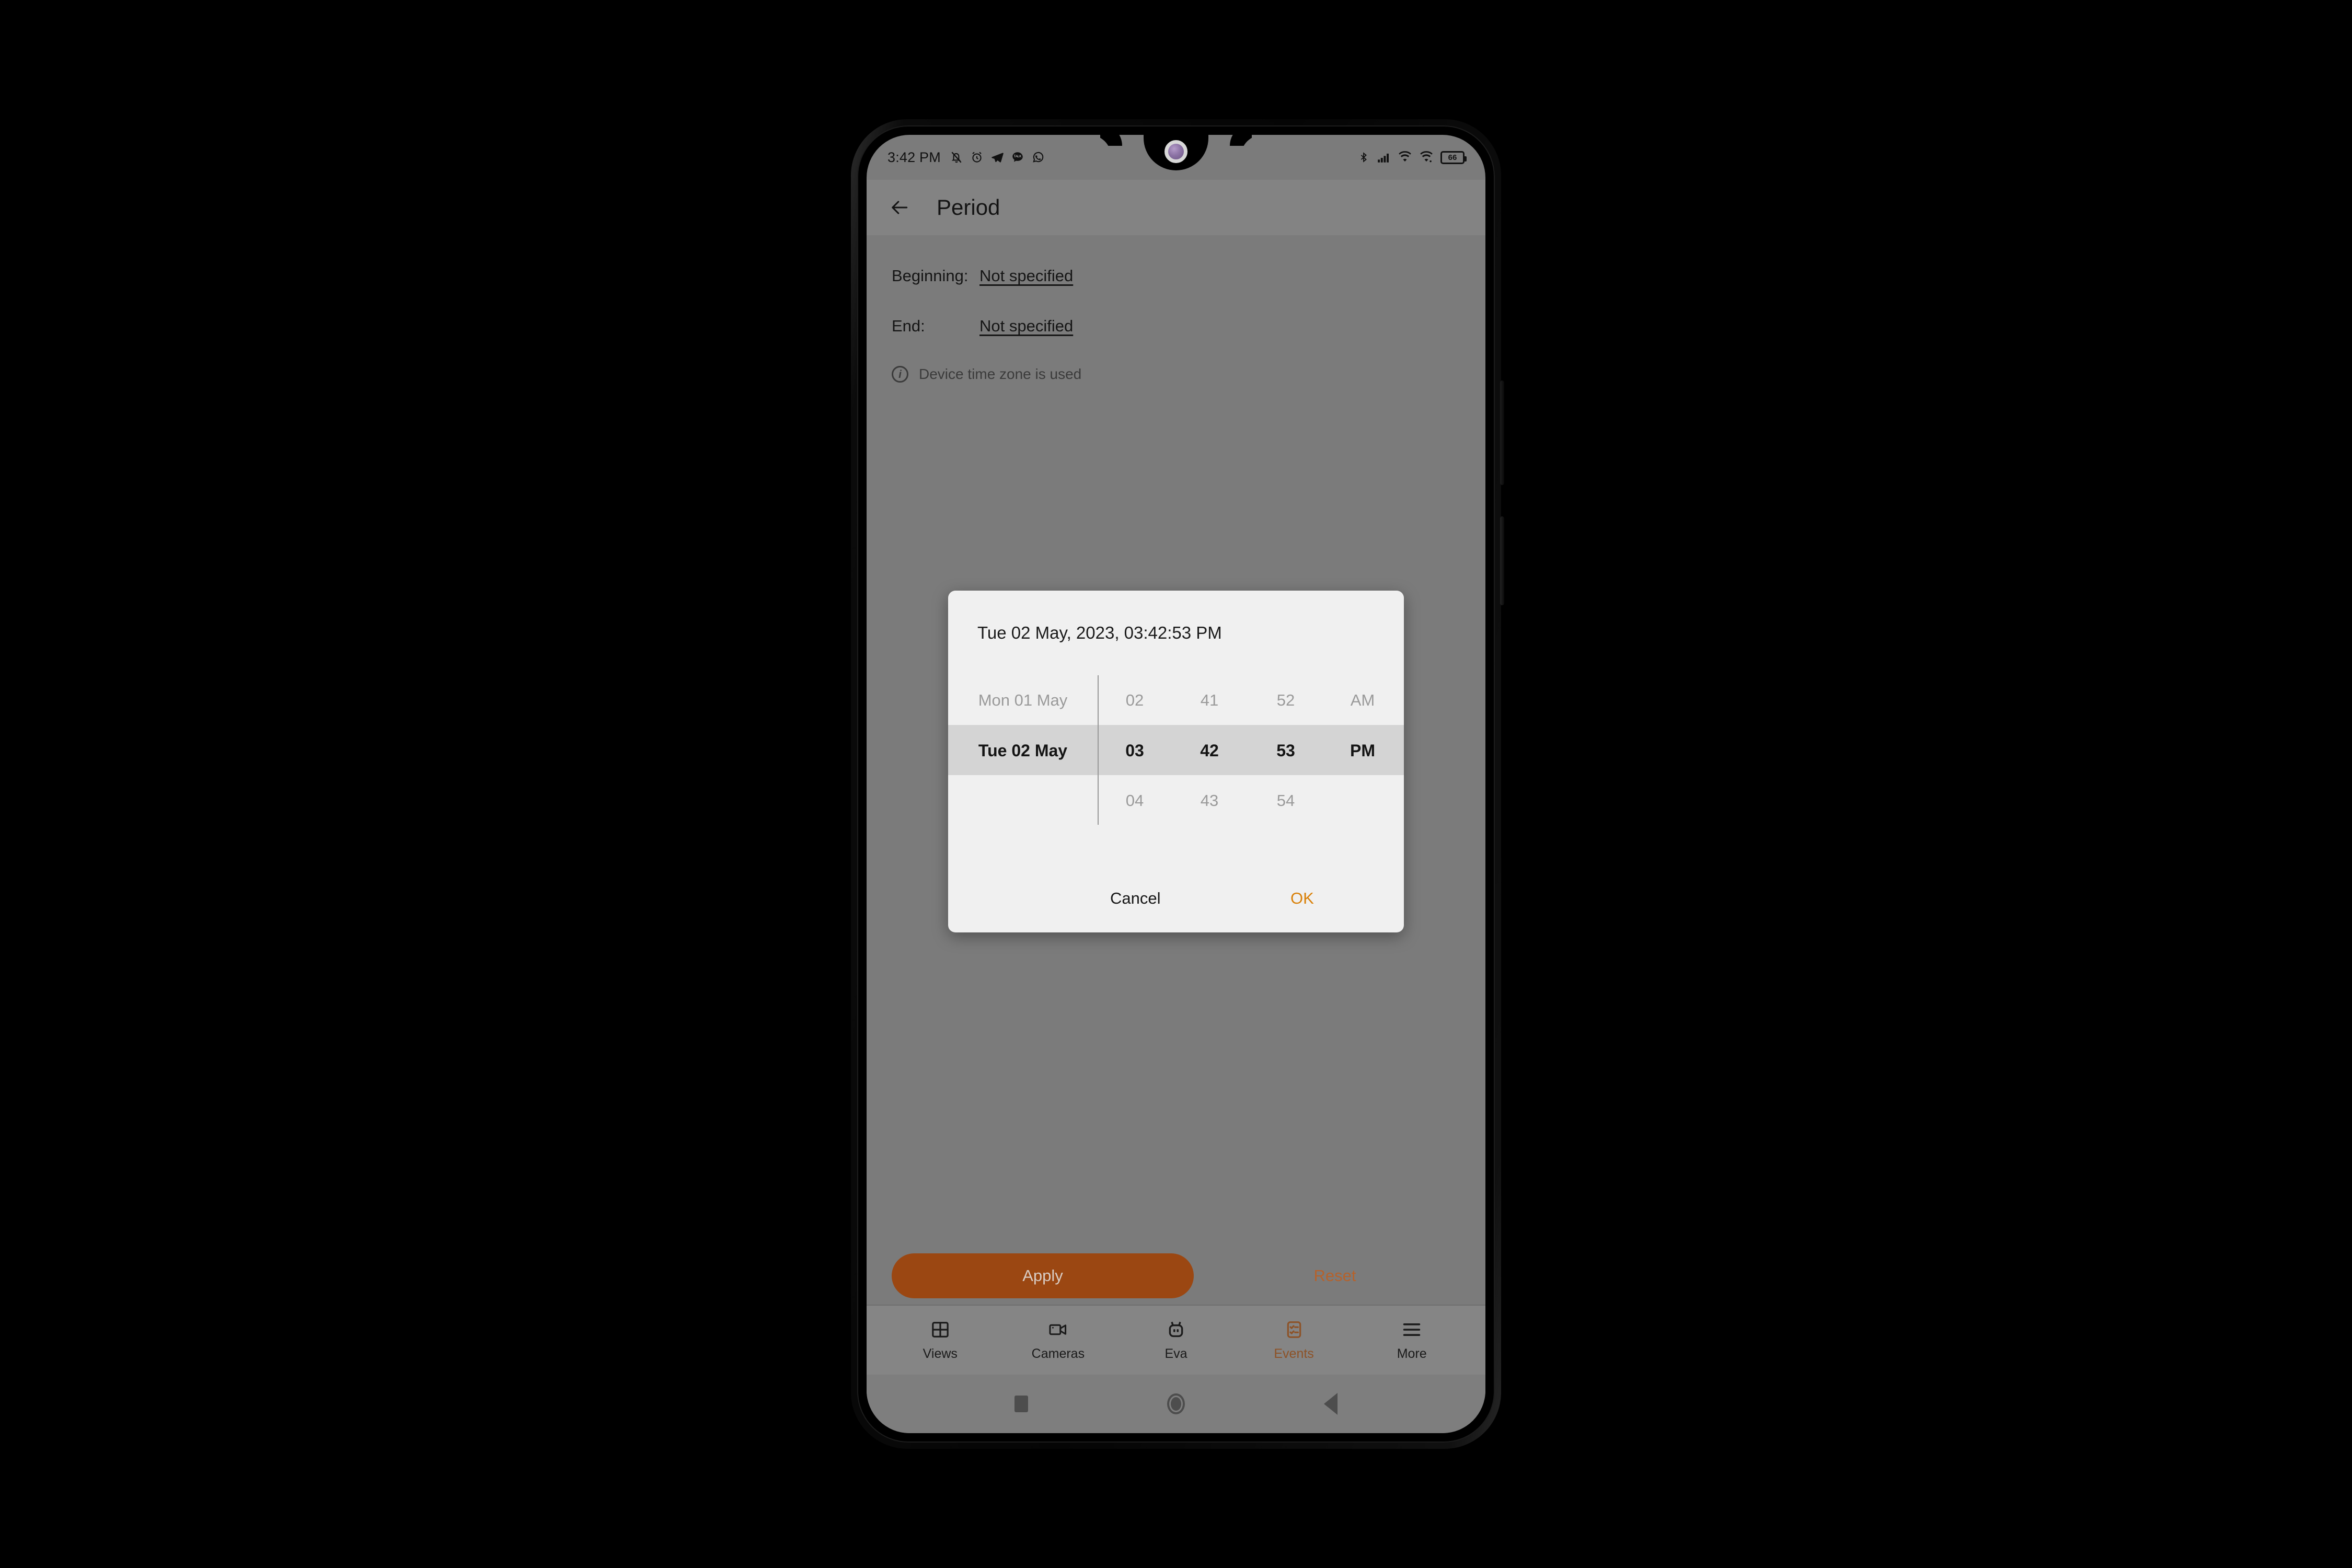 The height and width of the screenshot is (1568, 2352). Describe the element at coordinates (1285, 700) in the screenshot. I see `picker-second-prev: 52` at that location.